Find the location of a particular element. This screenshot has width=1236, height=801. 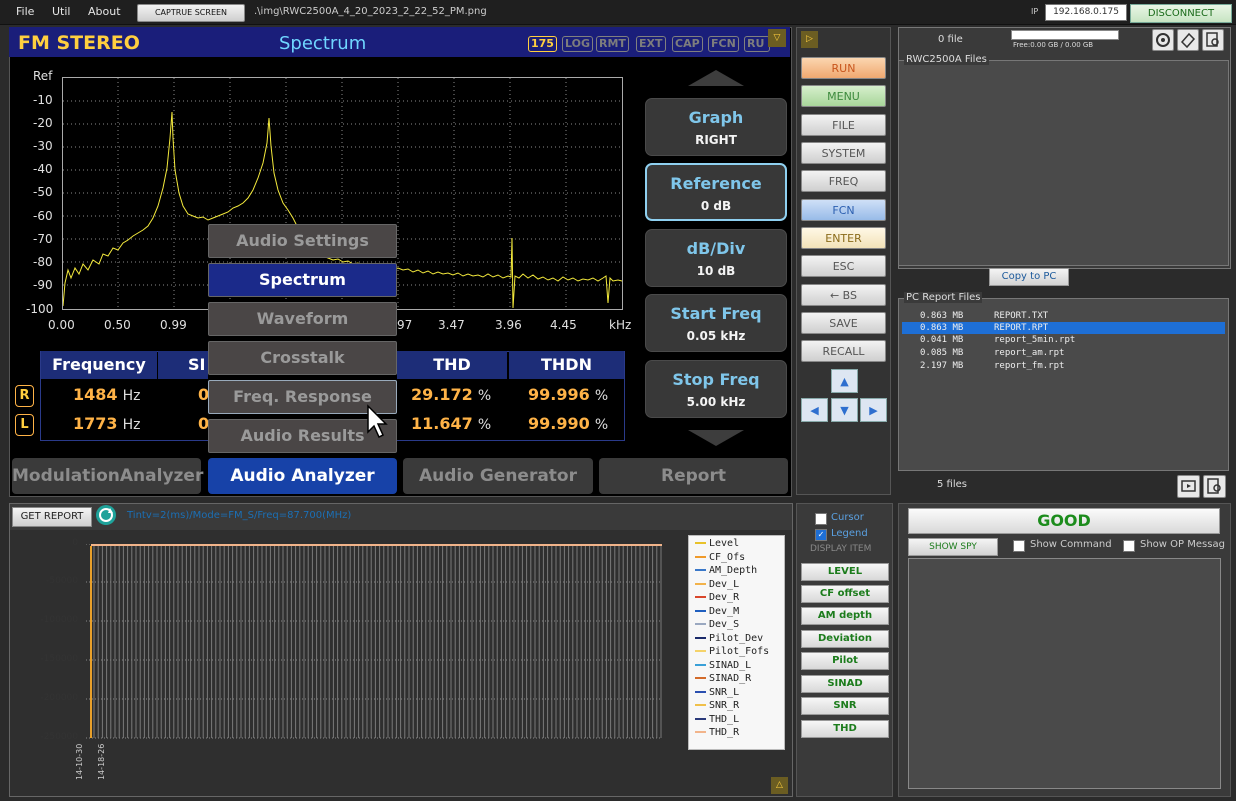

file-search-icon is located at coordinates (1213, 40).